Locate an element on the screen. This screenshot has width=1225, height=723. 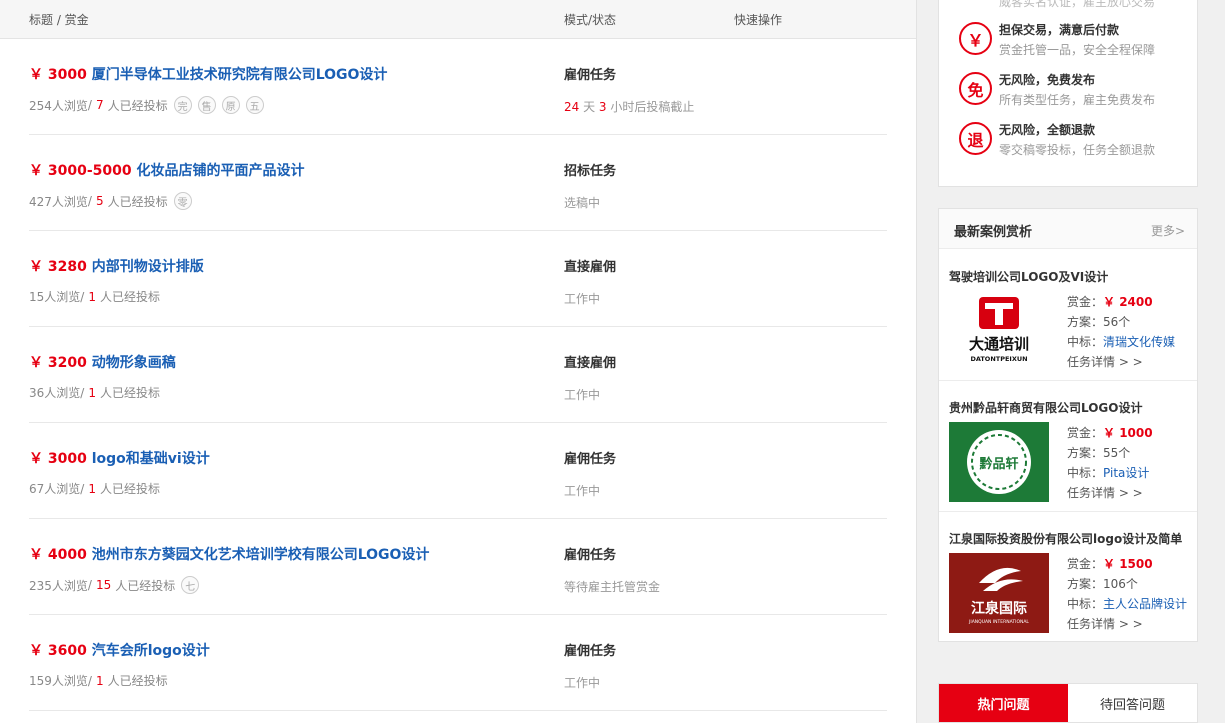
winner-link: 主人公品牌设计 is located at coordinates (1145, 604).